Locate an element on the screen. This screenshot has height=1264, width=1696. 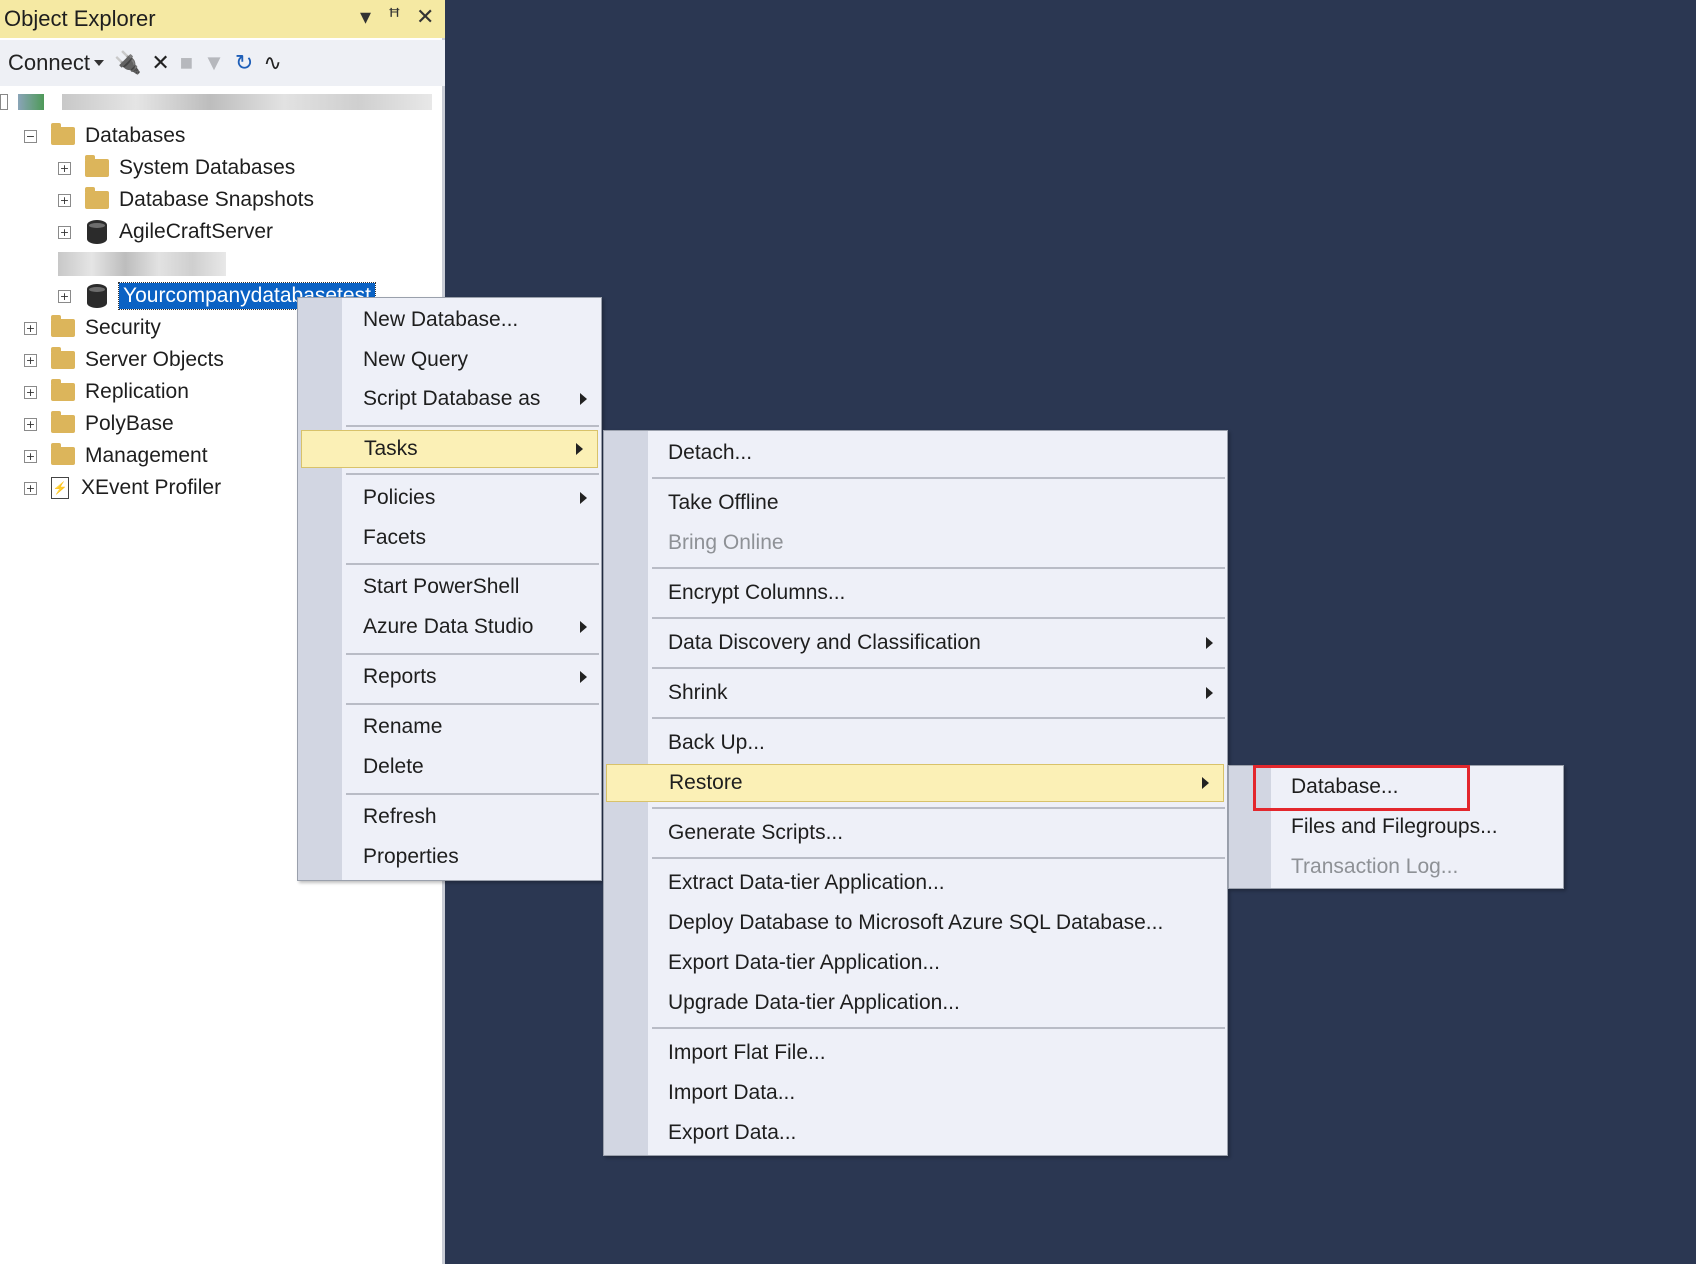
menu-item-new-query: New Query is located at coordinates (449, 360).